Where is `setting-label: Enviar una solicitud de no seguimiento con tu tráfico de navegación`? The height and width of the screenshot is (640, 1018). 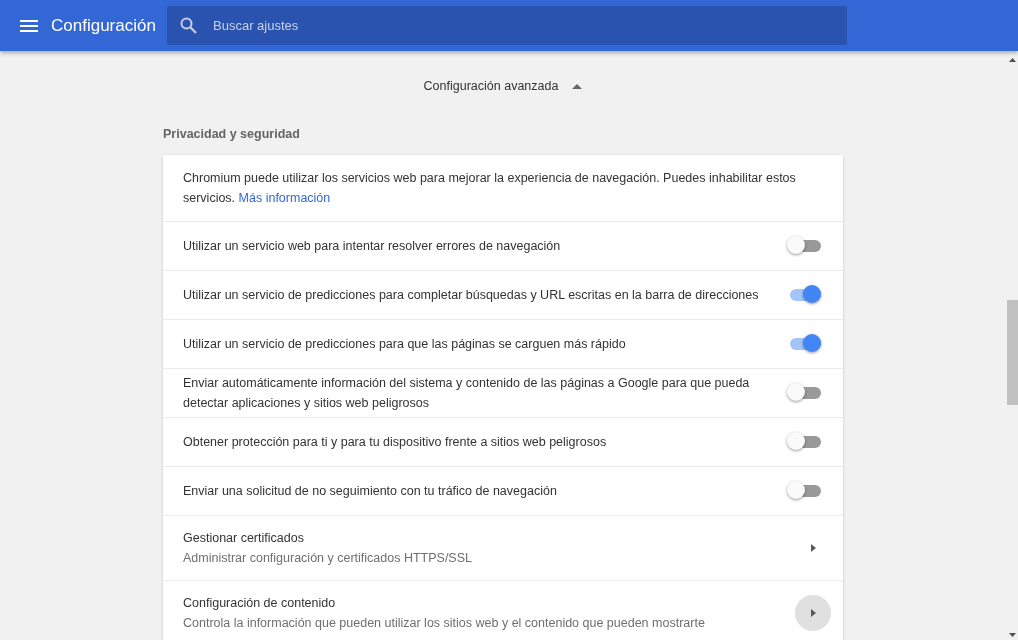 setting-label: Enviar una solicitud de no seguimiento con tu tráfico de navegación is located at coordinates (370, 491).